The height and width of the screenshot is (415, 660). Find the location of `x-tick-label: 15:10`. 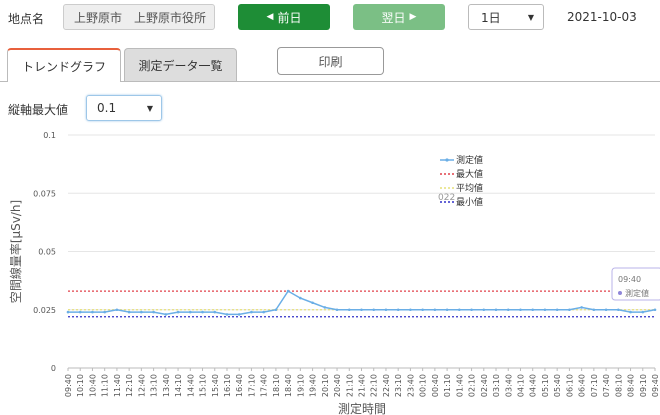

x-tick-label: 15:10 is located at coordinates (203, 385).